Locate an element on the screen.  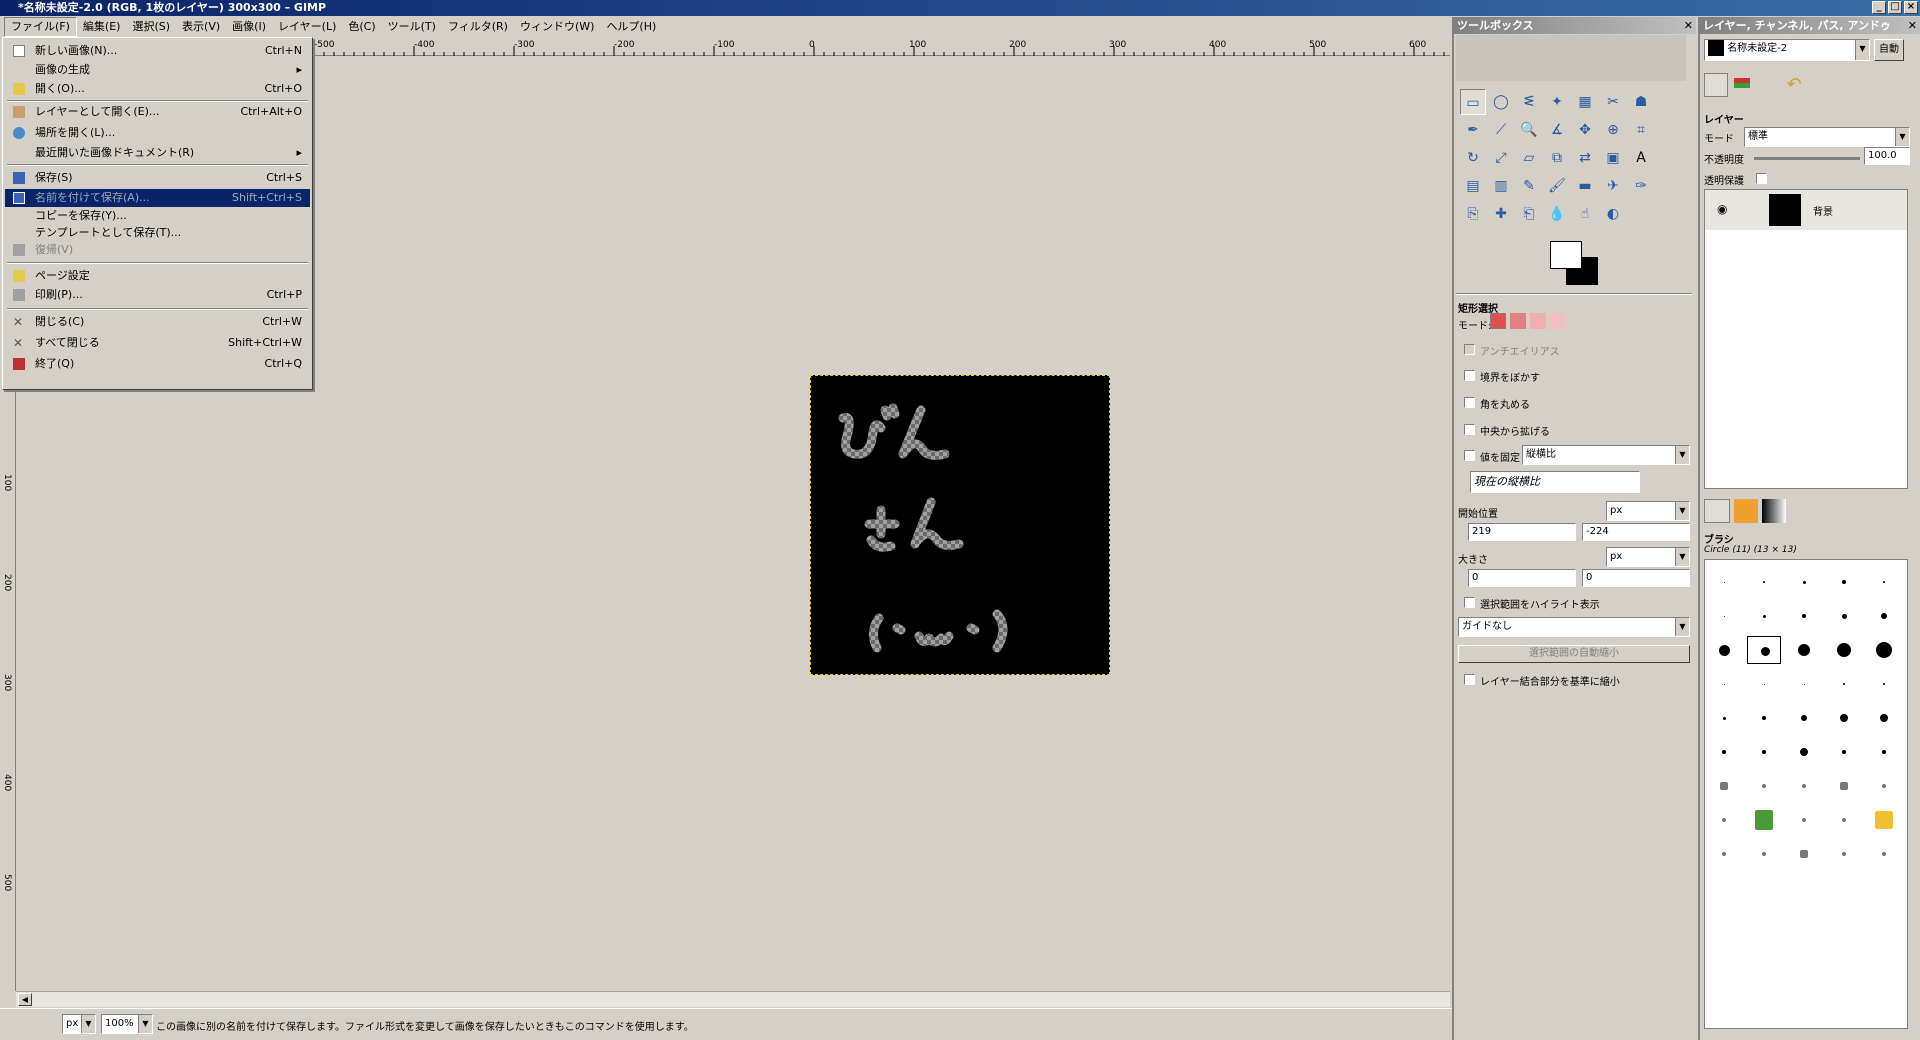
tool-perspective-icon: ⧉ is located at coordinates (1557, 158).